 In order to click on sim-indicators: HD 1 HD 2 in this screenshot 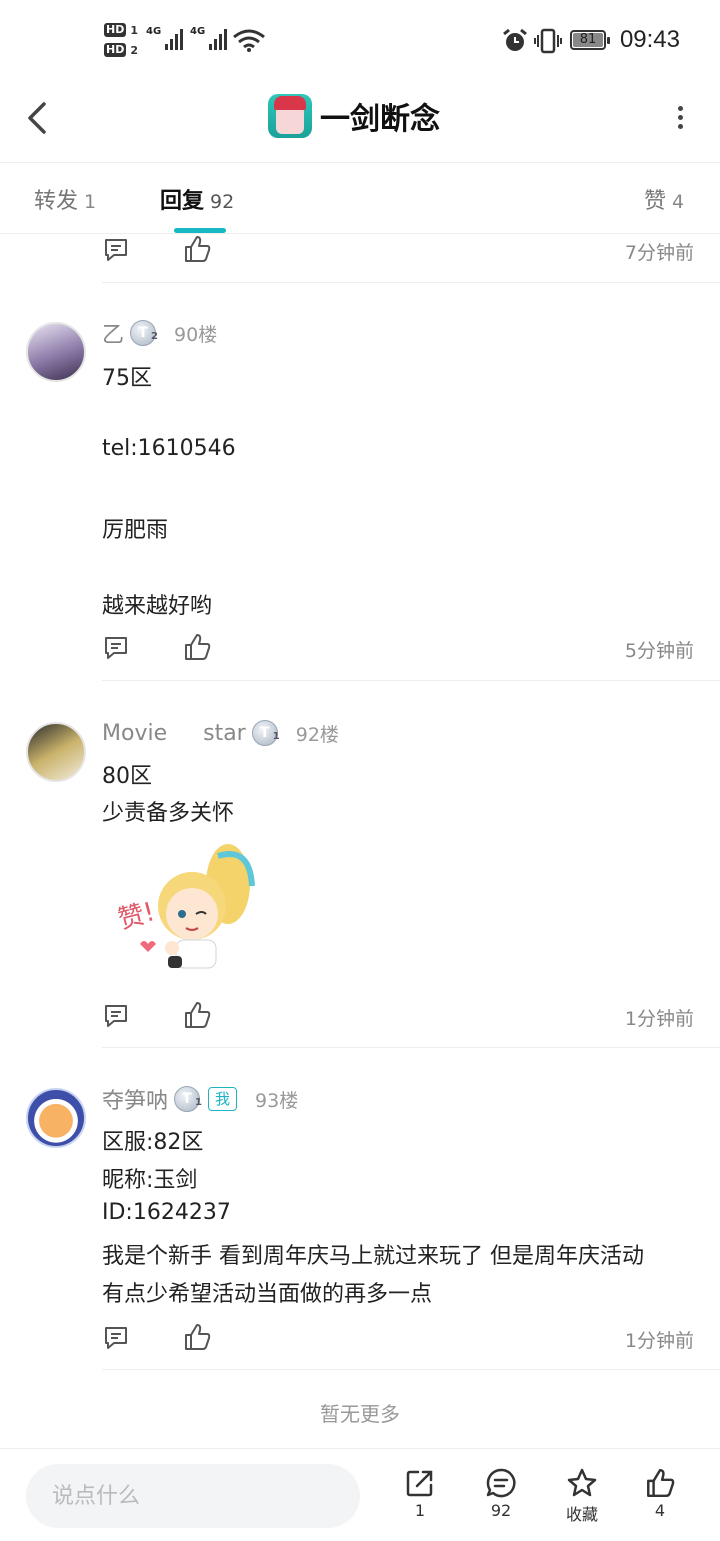, I will do `click(121, 40)`.